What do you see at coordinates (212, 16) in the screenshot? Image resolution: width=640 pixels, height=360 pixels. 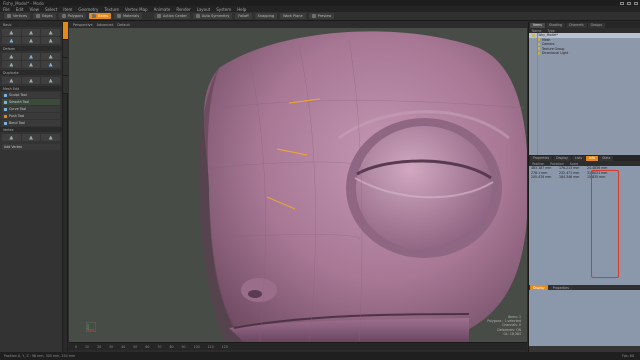 I see `symmetry-button: Auto Symmetry` at bounding box center [212, 16].